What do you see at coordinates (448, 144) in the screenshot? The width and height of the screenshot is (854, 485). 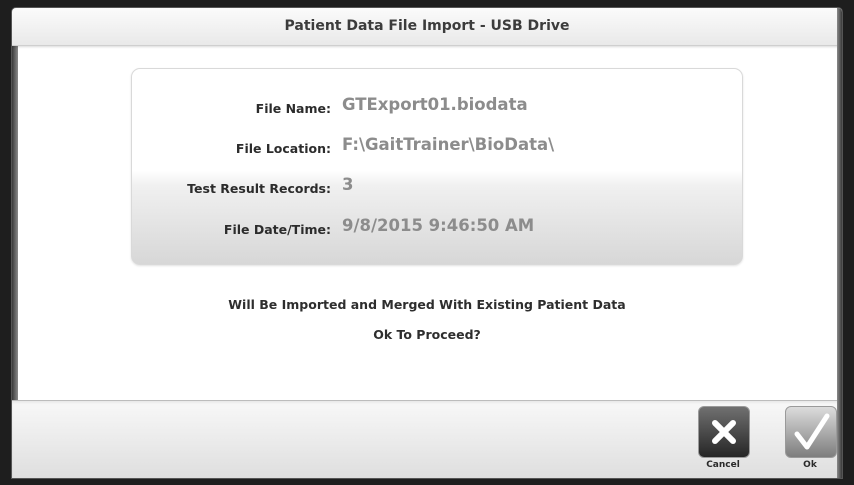 I see `file-location-value: F:\GaitTrainer\BioData\` at bounding box center [448, 144].